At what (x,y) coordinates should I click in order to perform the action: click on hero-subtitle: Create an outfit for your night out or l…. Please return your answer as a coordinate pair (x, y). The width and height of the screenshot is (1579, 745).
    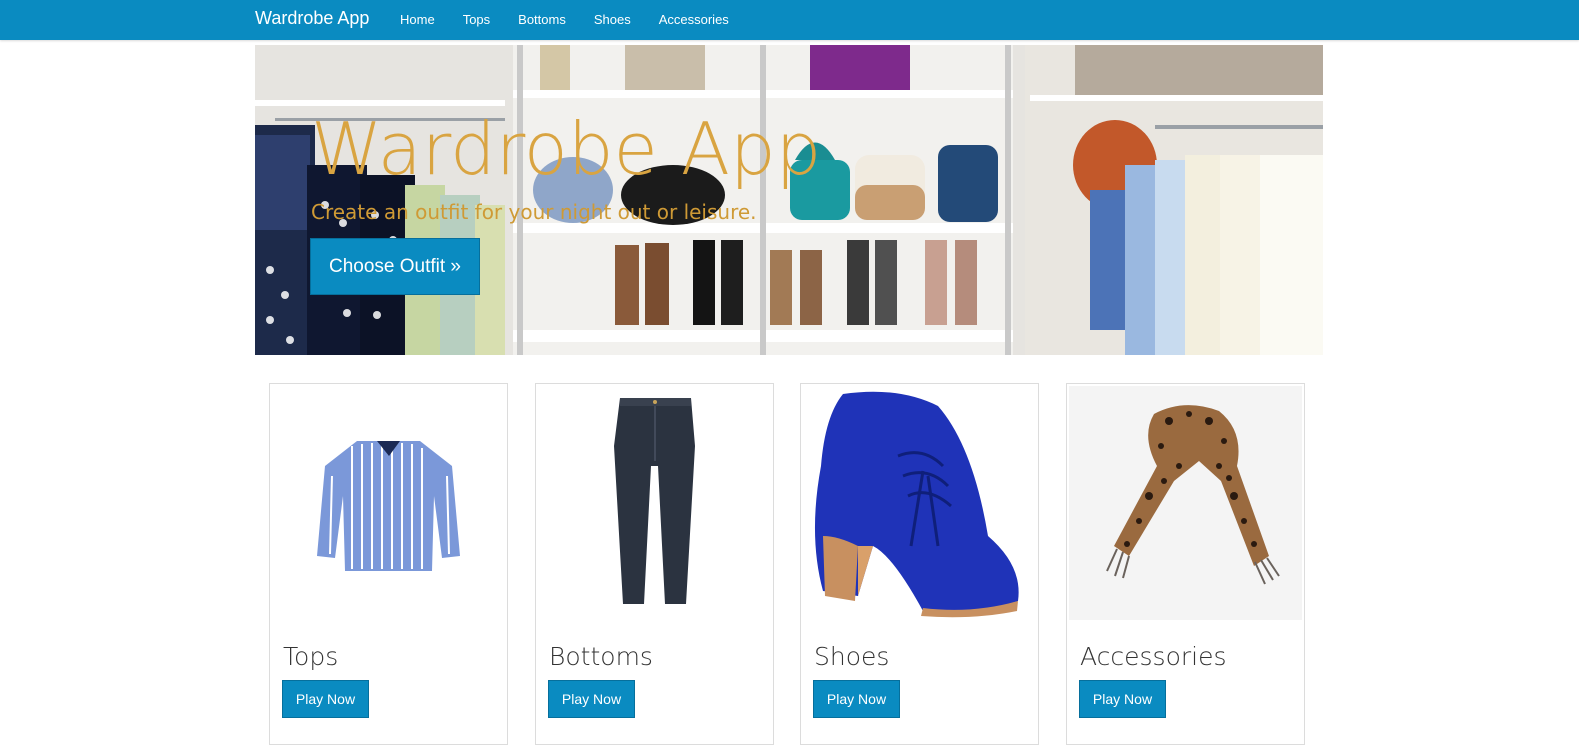
    Looking at the image, I should click on (534, 212).